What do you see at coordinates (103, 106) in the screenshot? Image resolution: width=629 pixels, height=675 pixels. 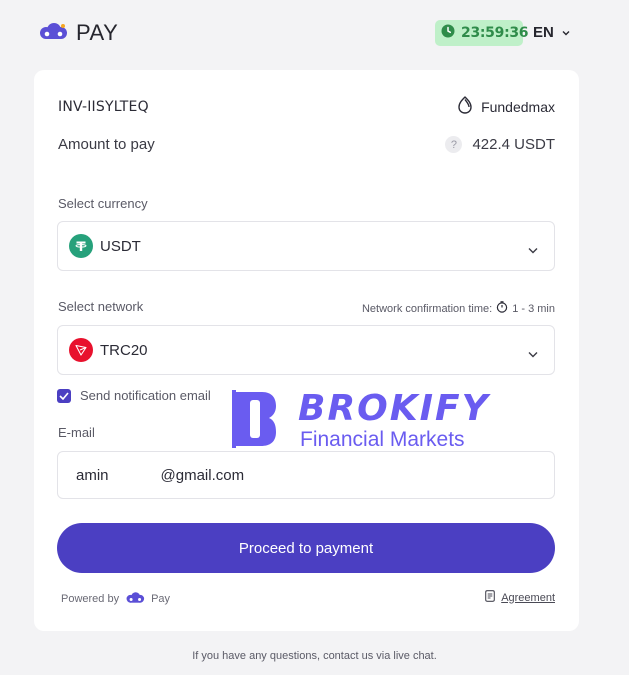 I see `invoice-id: INV-IISYLTEQ` at bounding box center [103, 106].